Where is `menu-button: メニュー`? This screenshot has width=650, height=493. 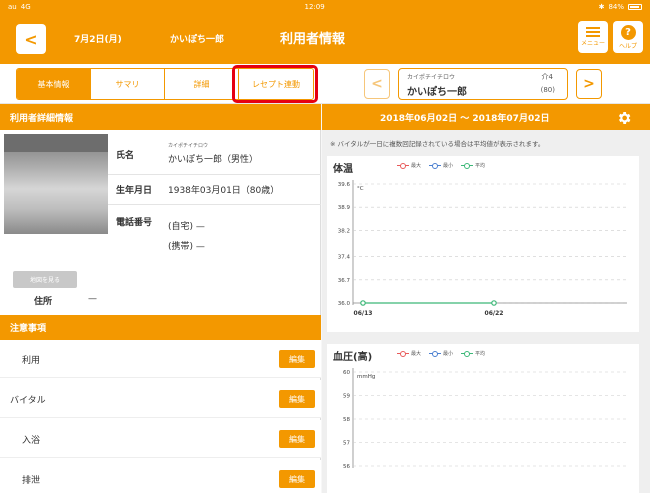
menu-button: メニュー is located at coordinates (593, 37).